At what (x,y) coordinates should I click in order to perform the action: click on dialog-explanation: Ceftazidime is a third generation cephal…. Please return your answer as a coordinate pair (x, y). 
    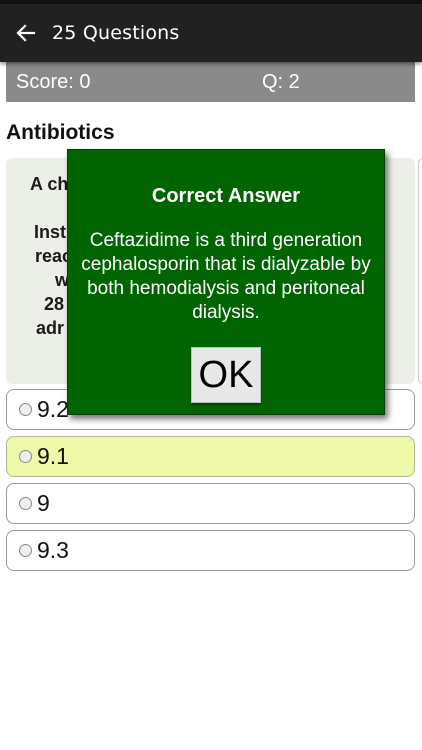
    Looking at the image, I should click on (226, 276).